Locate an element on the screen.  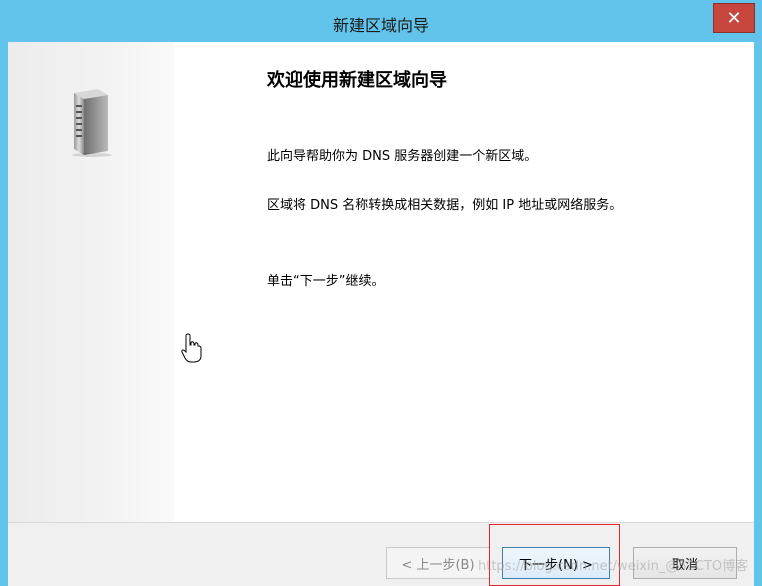
back-button: < 上一步(B) is located at coordinates (438, 563).